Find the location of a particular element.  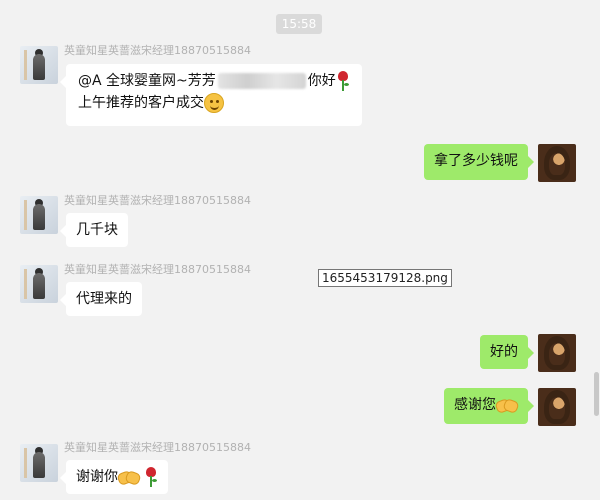

message-bubble: 代理来的 is located at coordinates (101, 299).